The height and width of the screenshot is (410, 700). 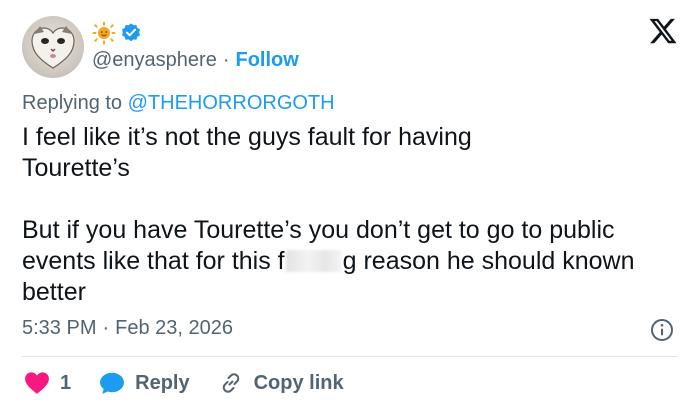 I want to click on censored-word-blur, so click(x=313, y=261).